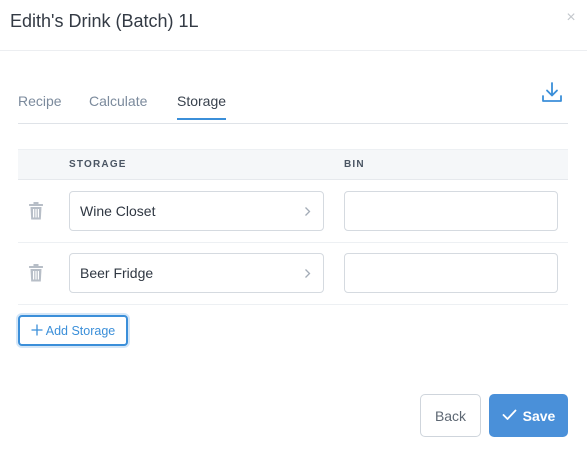 The height and width of the screenshot is (461, 587). I want to click on storage-select-value: Wine Closet, so click(118, 211).